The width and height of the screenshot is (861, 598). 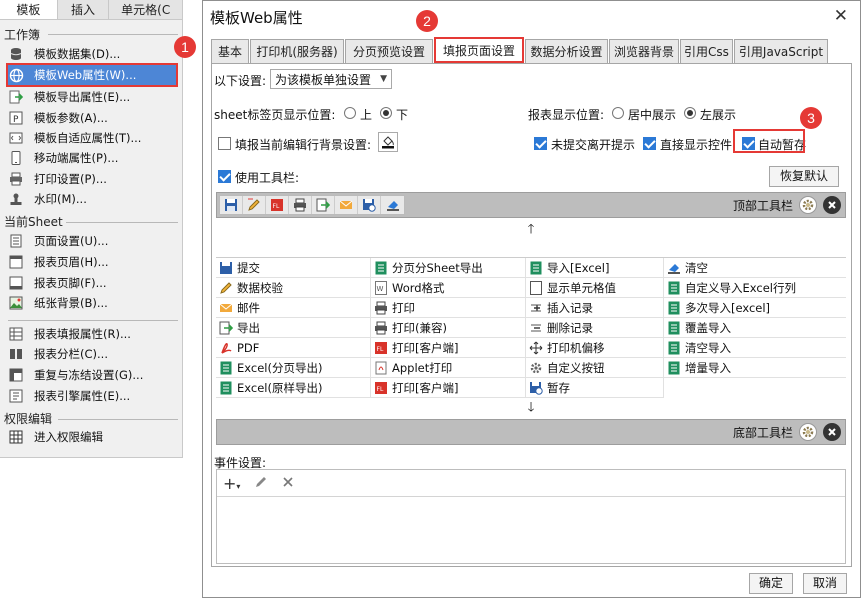 What do you see at coordinates (755, 288) in the screenshot?
I see `list-item: 自定义导入Excel行列` at bounding box center [755, 288].